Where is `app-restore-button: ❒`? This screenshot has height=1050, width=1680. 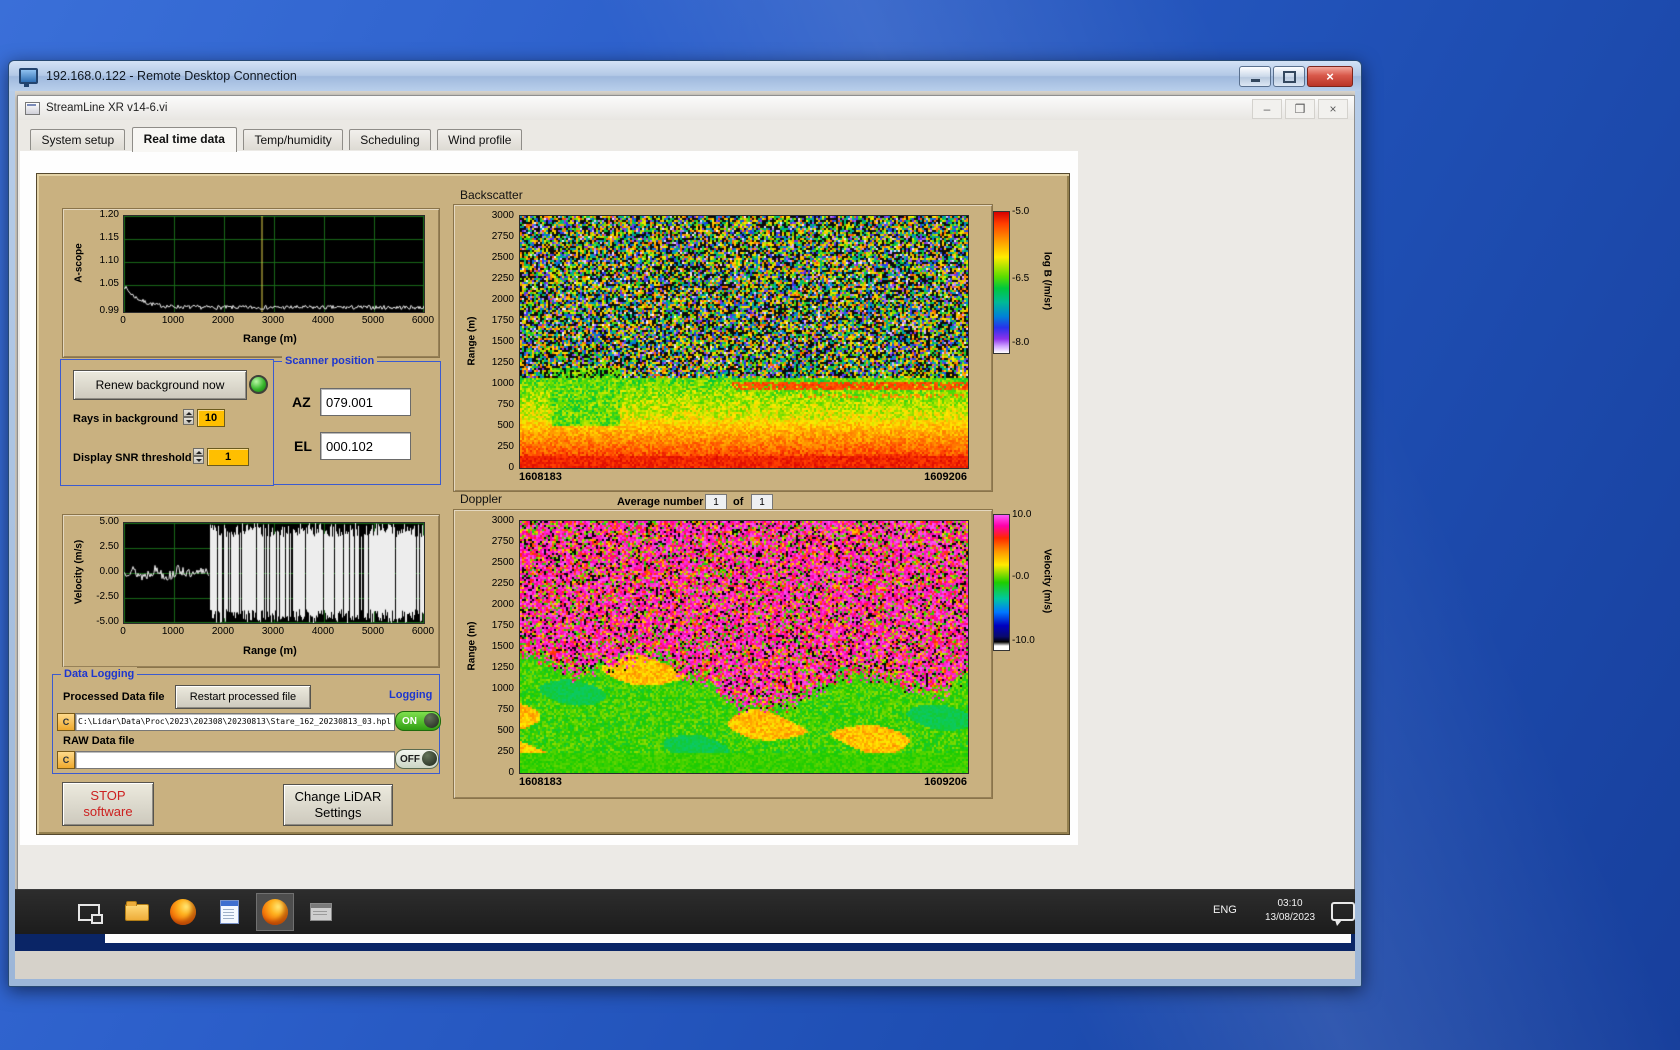 app-restore-button: ❒ is located at coordinates (1300, 109).